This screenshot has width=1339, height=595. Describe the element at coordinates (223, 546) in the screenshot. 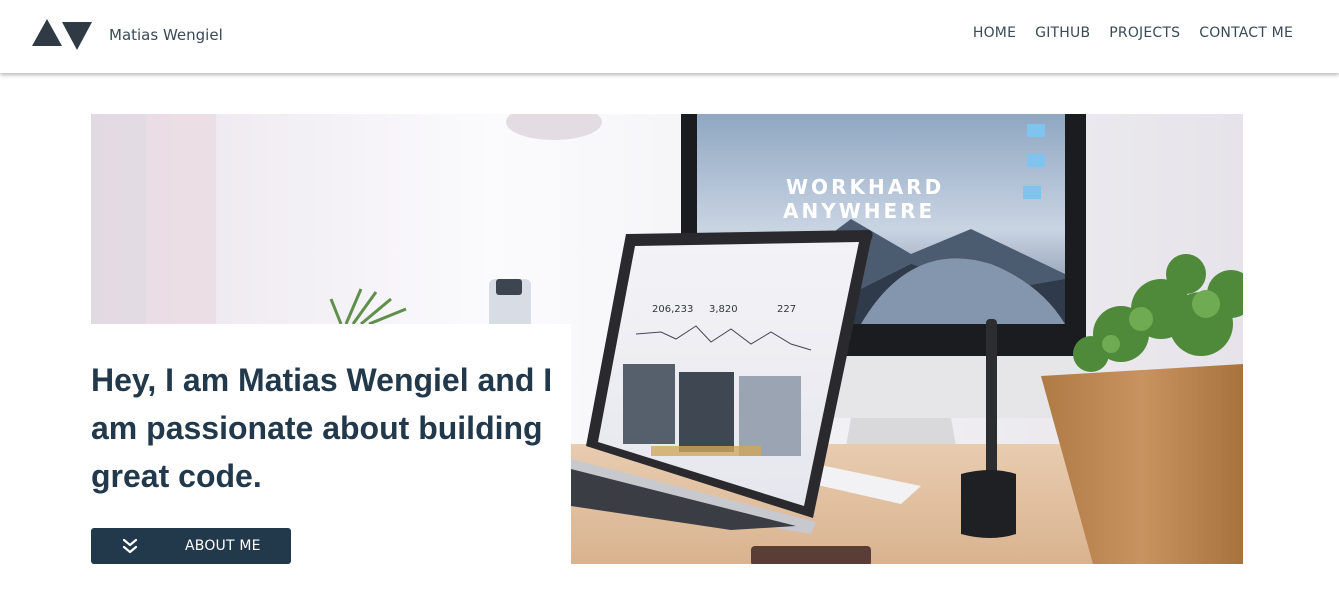

I see `about-me-label: ABOUT ME` at that location.